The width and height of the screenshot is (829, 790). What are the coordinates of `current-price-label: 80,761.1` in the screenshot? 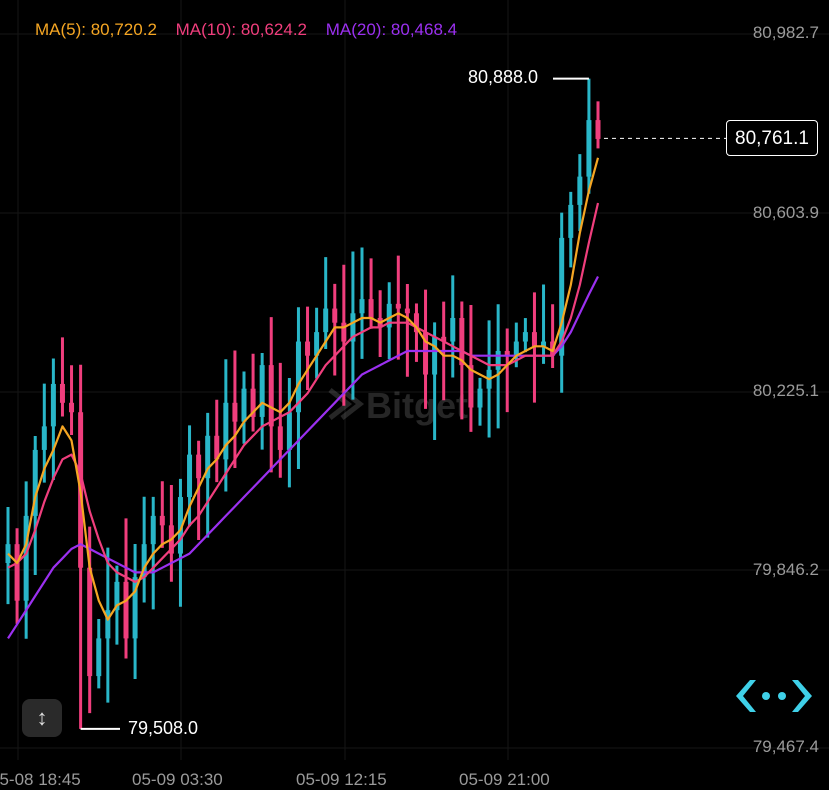 It's located at (772, 138).